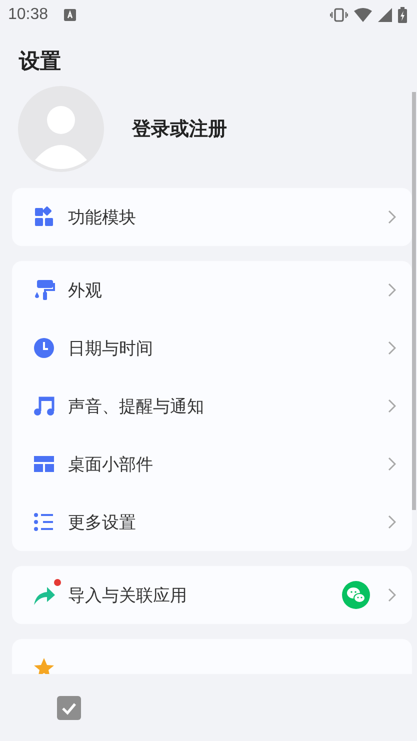 The width and height of the screenshot is (417, 741). Describe the element at coordinates (102, 217) in the screenshot. I see `settings-item: 功能模块` at that location.